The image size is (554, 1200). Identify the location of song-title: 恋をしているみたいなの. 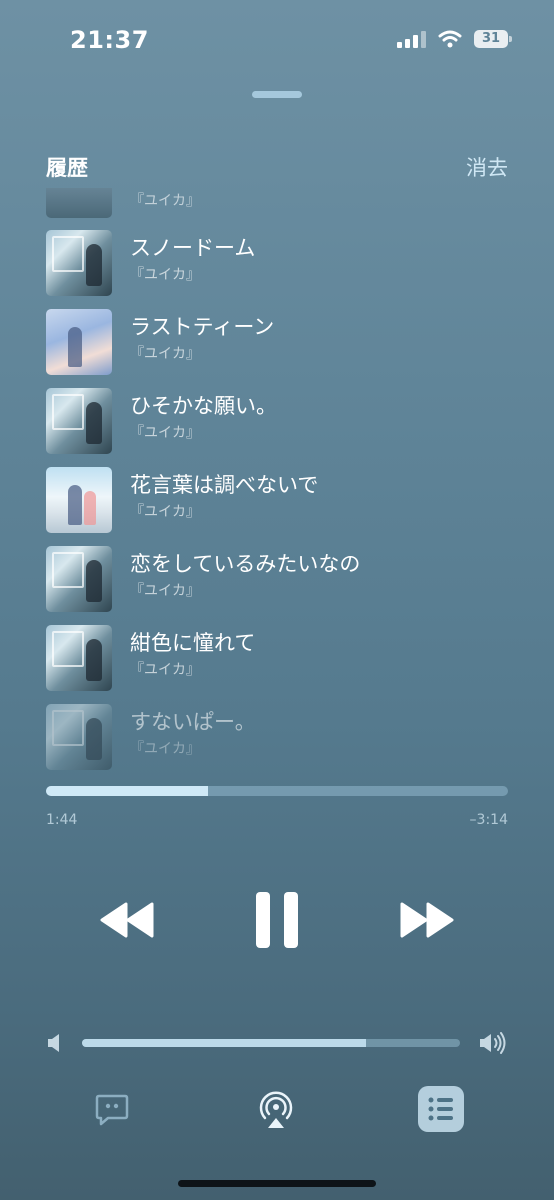
(245, 564).